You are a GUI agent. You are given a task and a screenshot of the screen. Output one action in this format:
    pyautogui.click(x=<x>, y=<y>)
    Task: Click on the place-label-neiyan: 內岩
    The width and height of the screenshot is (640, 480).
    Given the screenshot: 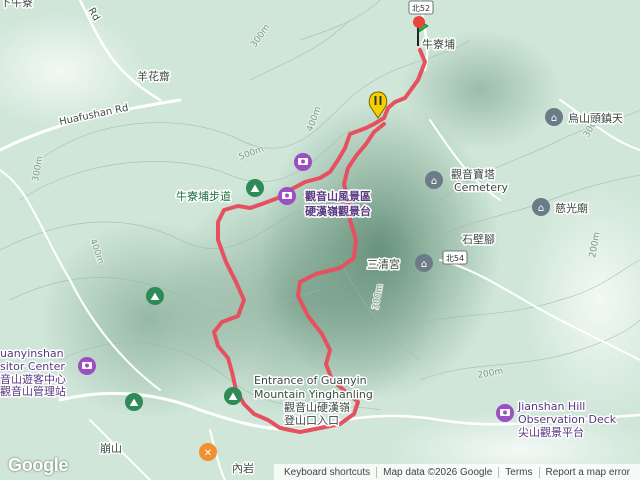 What is the action you would take?
    pyautogui.click(x=243, y=468)
    